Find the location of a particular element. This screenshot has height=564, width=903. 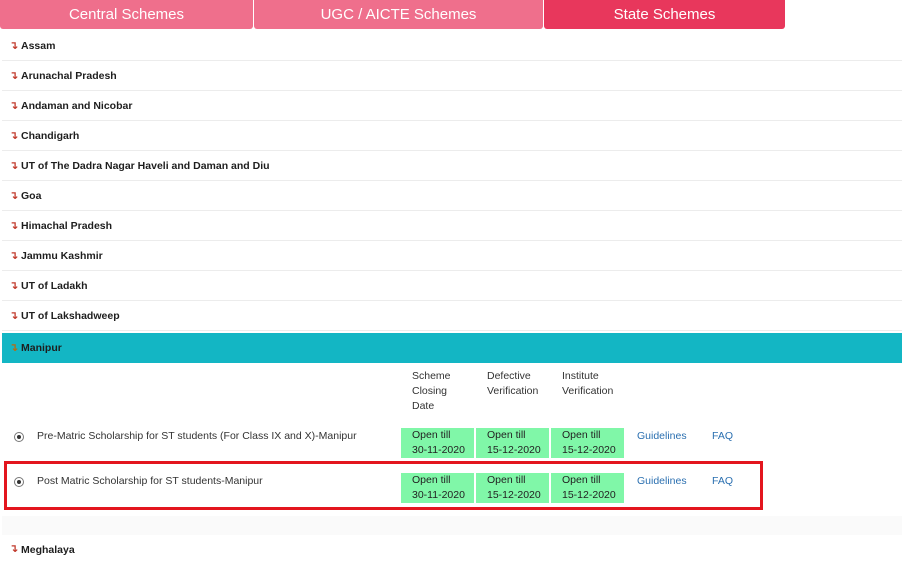

state-row-manipur: ↴ Manipur is located at coordinates (452, 348).